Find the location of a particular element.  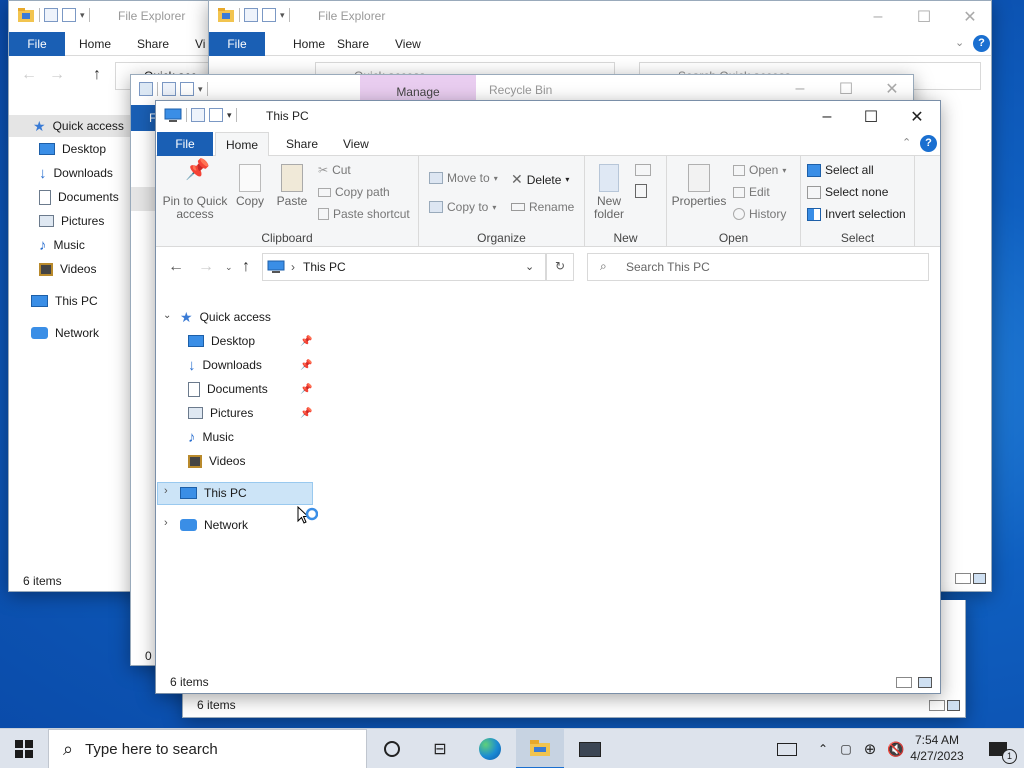

properties-button: Properties is located at coordinates (699, 186).